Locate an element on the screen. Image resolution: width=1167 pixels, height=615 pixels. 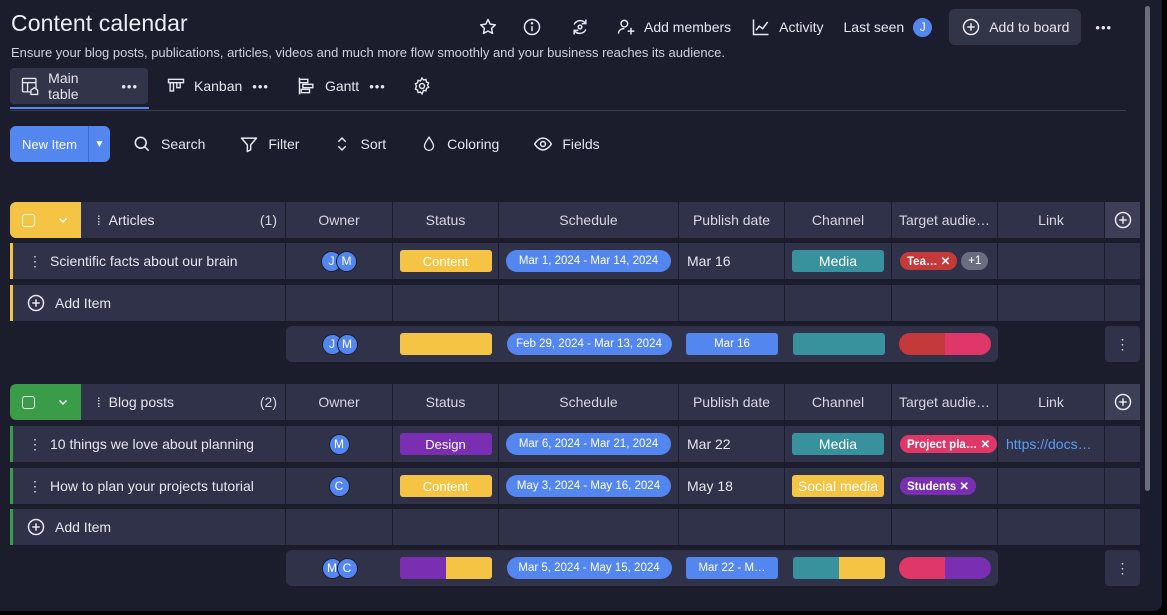
star-icon is located at coordinates (488, 27).